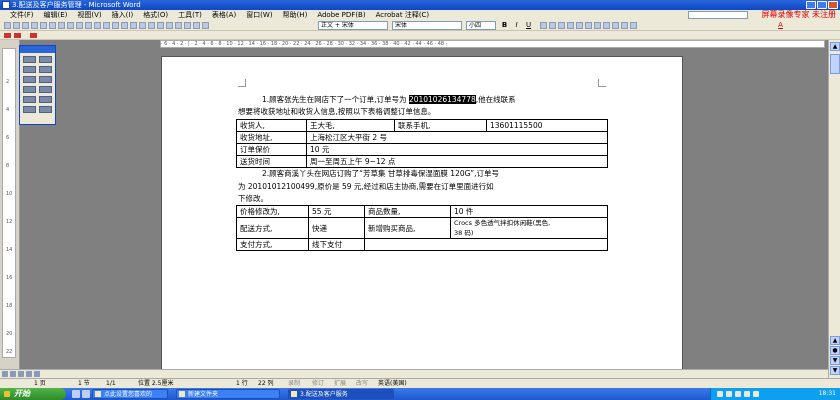 The width and height of the screenshot is (840, 400). Describe the element at coordinates (504, 25) in the screenshot. I see `bold-button: B` at that location.